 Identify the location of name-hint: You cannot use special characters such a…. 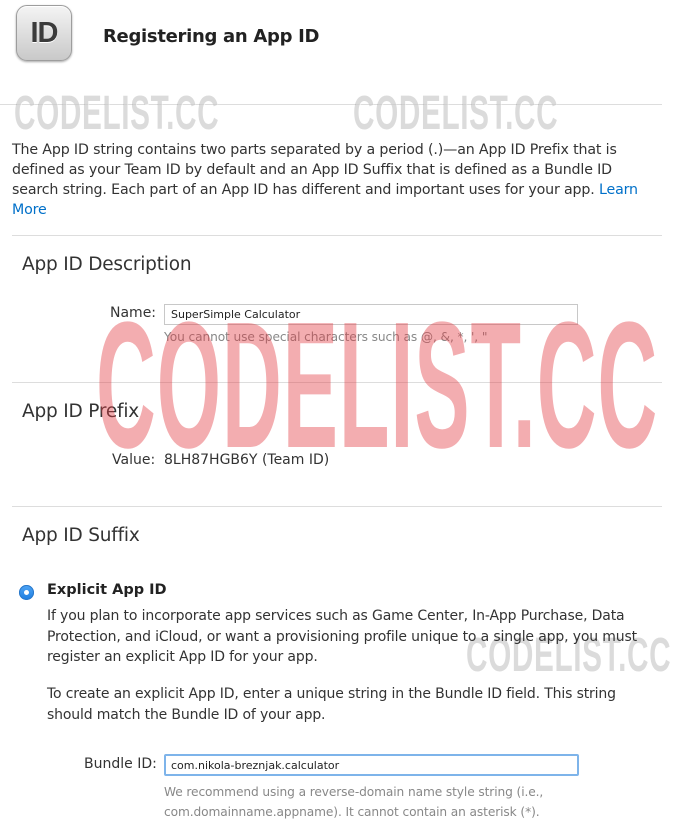
(326, 337).